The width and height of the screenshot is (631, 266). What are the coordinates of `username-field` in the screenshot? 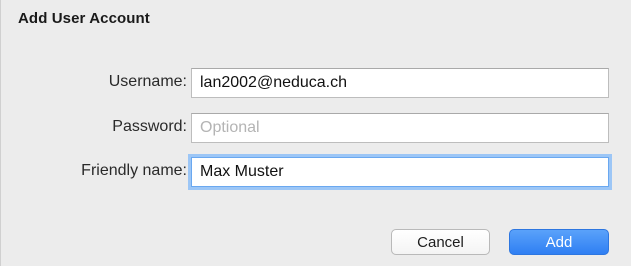 It's located at (400, 83).